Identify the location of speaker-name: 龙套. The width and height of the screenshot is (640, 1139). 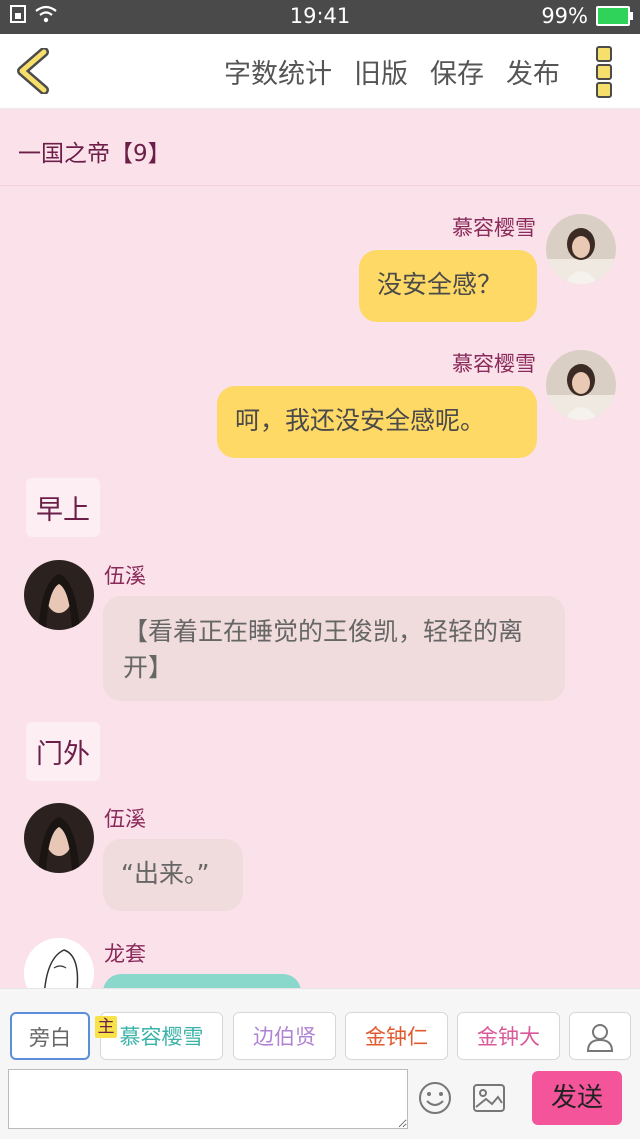
(125, 954).